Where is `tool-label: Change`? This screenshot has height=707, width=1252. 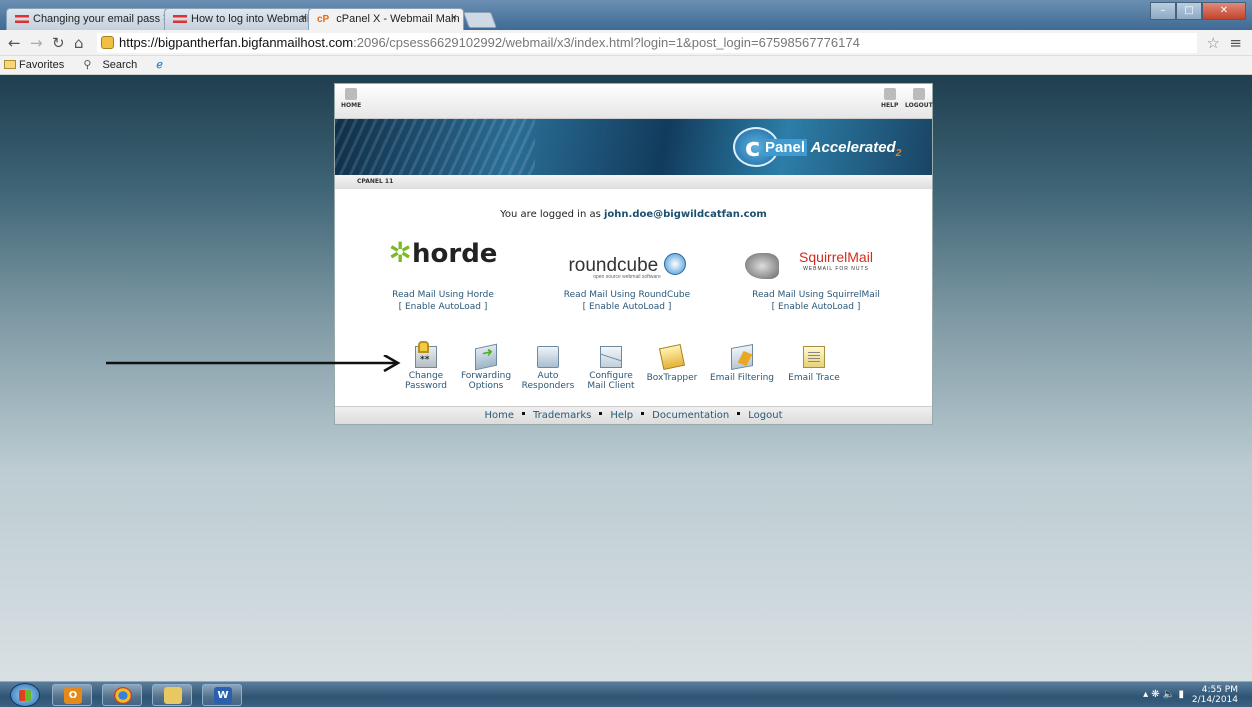 tool-label: Change is located at coordinates (426, 376).